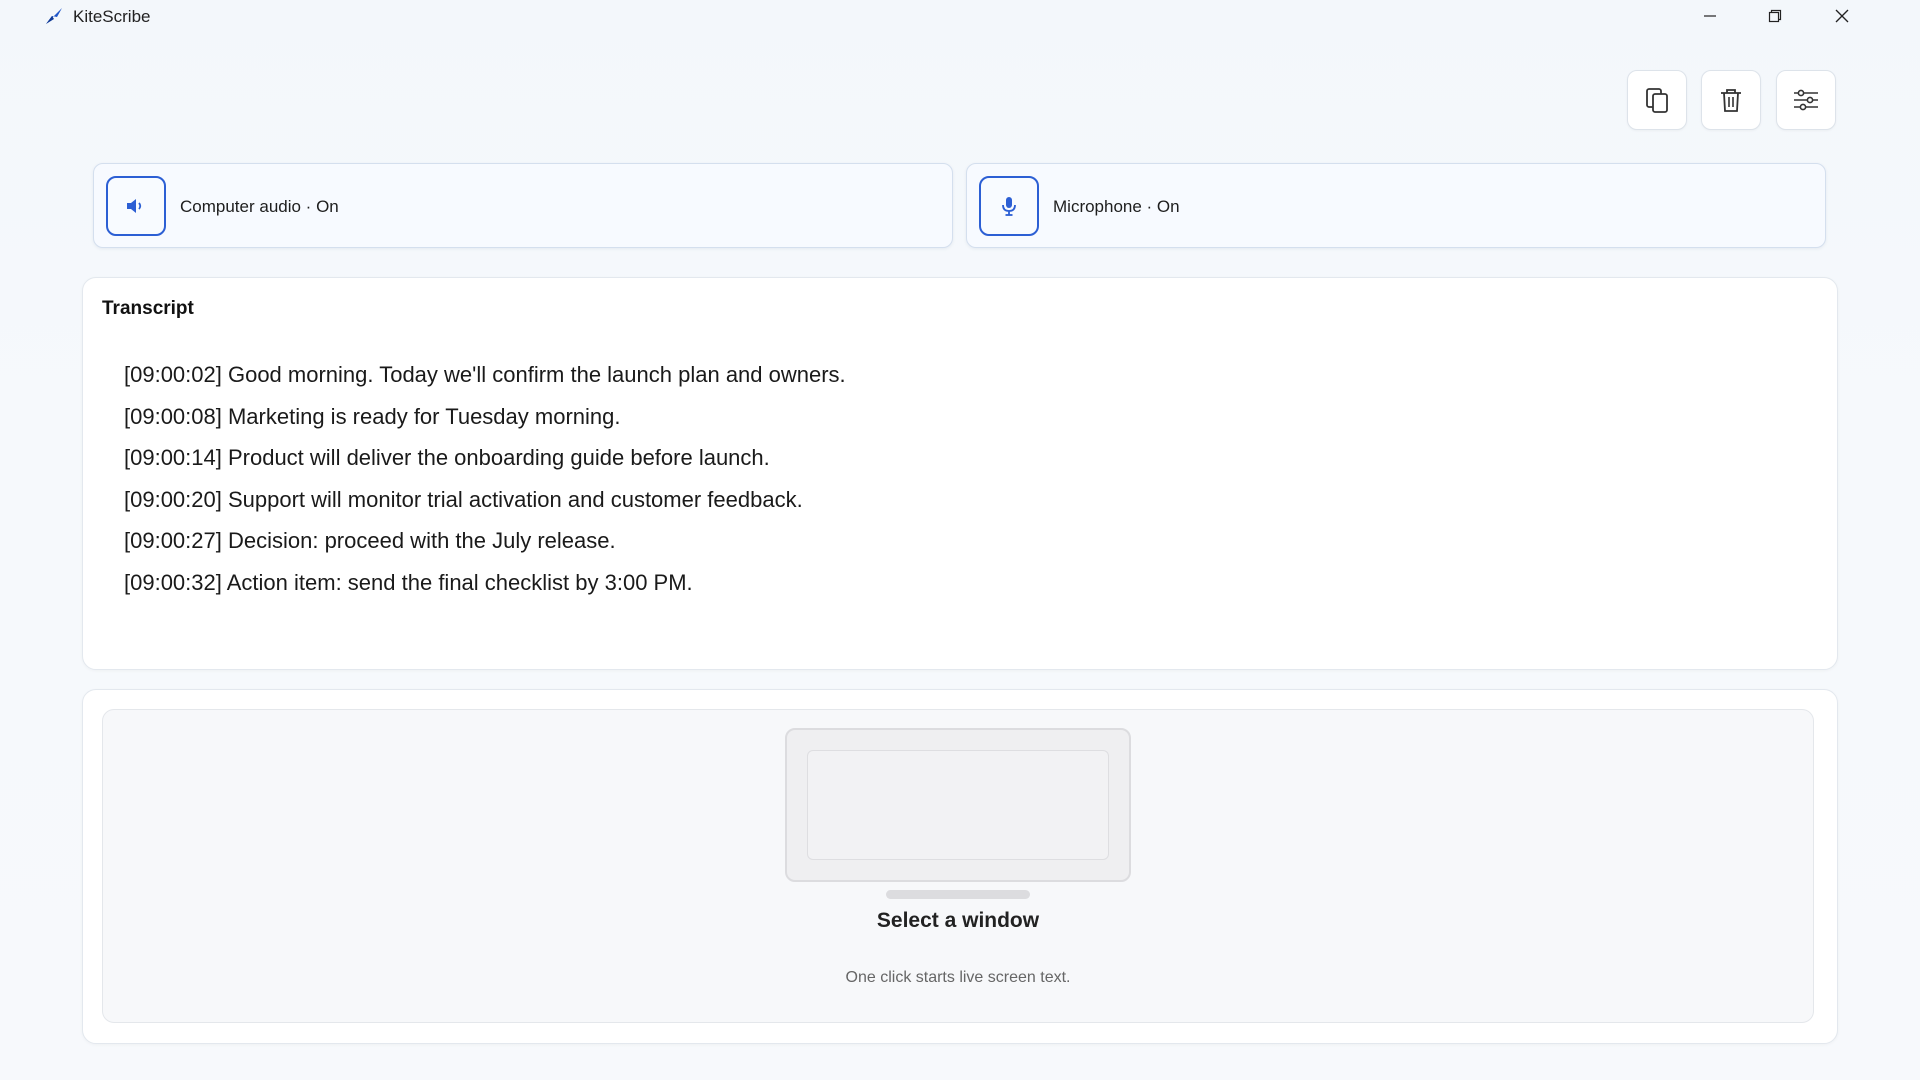 The image size is (1920, 1080). I want to click on window-preview-stand, so click(958, 894).